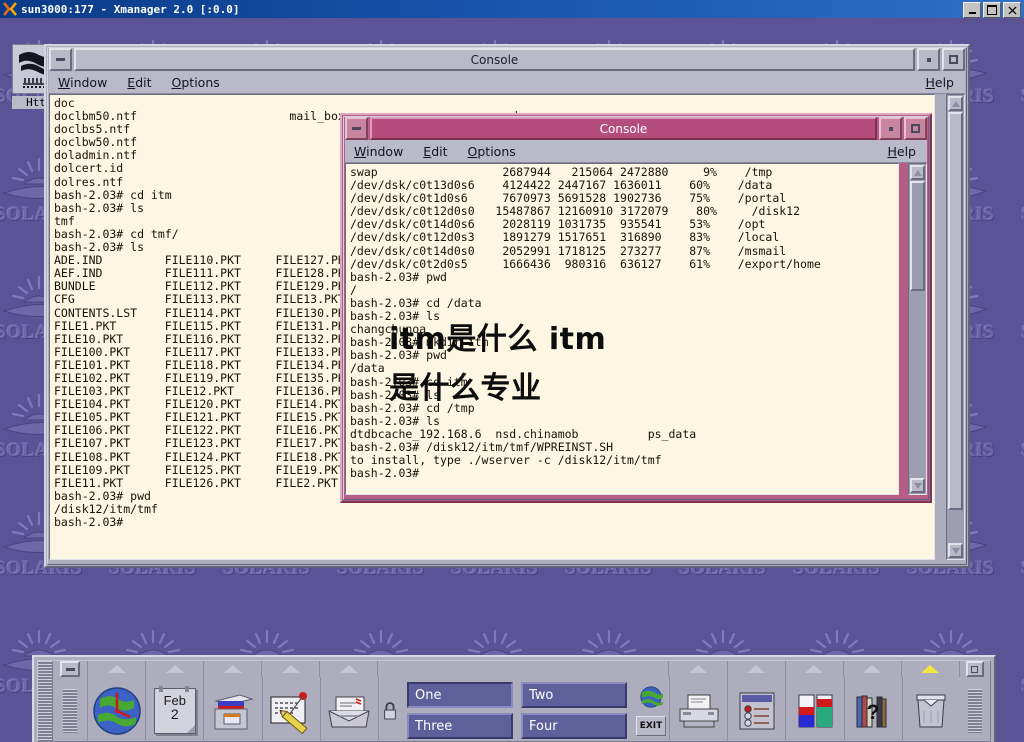 Image resolution: width=1024 pixels, height=742 pixels. I want to click on workspace-button-three: Three, so click(460, 726).